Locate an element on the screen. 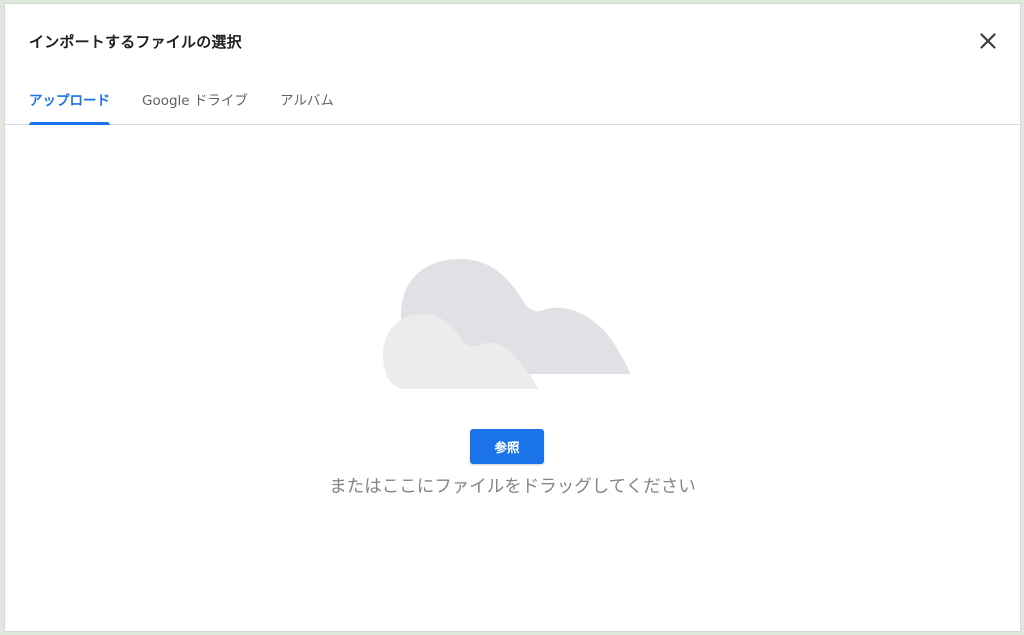 The height and width of the screenshot is (635, 1024). tab-upload: アップロード is located at coordinates (69, 102).